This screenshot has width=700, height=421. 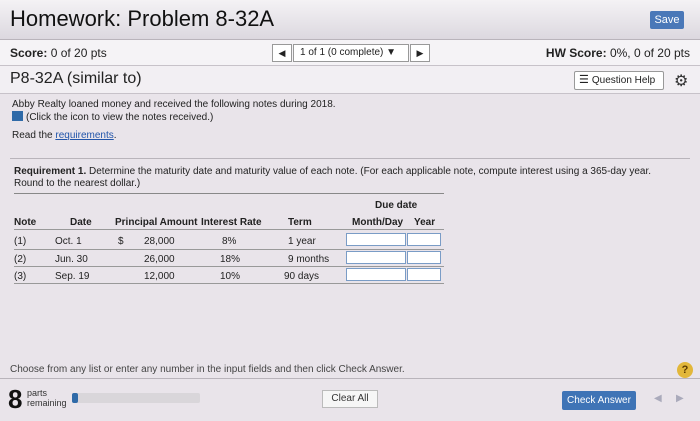 I want to click on row1-year-input, so click(x=424, y=239).